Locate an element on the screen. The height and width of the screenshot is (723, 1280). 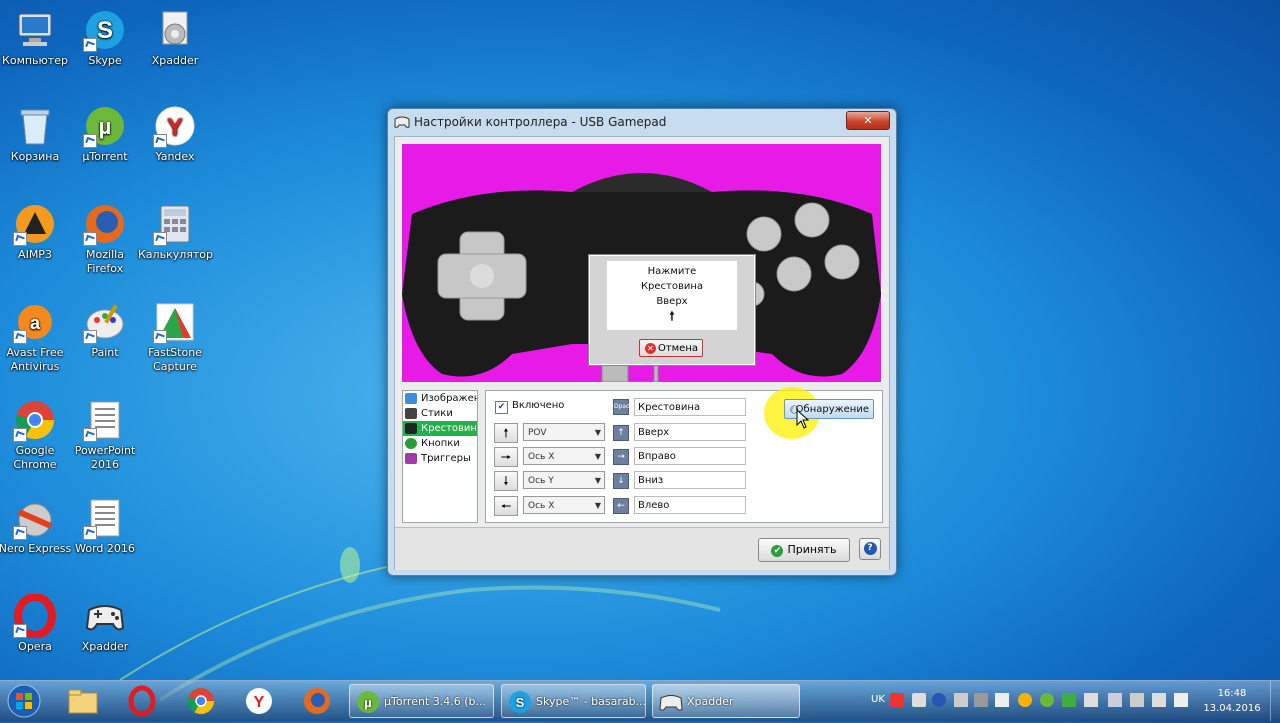
desktop-icon-yandex: Y Yandex is located at coordinates (175, 134).